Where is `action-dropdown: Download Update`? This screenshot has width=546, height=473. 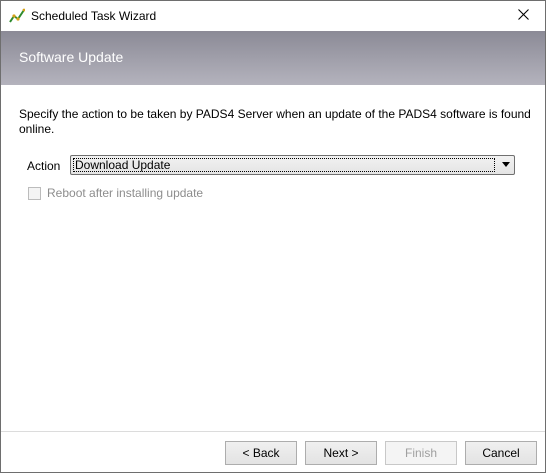
action-dropdown: Download Update is located at coordinates (292, 165).